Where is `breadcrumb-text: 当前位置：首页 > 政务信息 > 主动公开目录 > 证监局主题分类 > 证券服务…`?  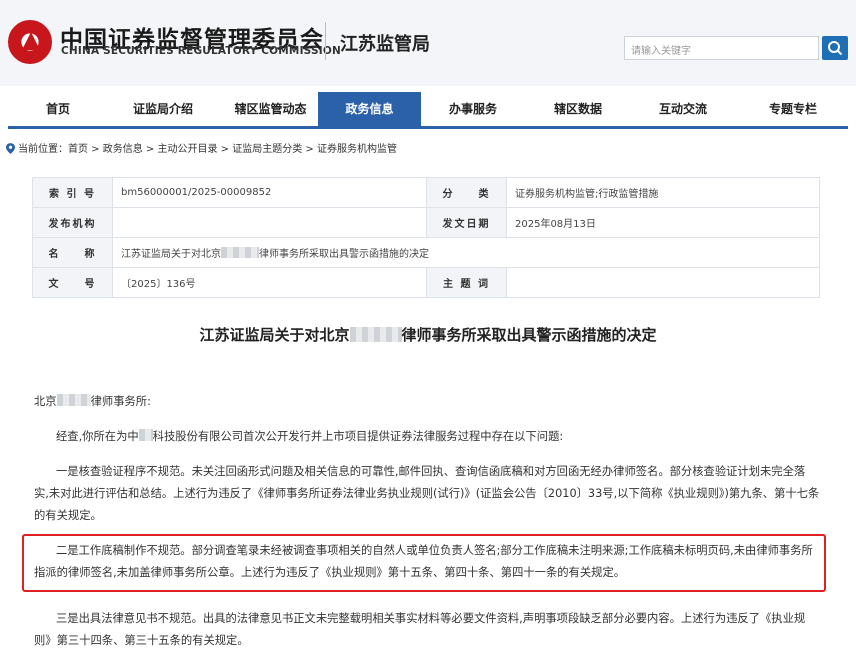
breadcrumb-text: 当前位置：首页 > 政务信息 > 主动公开目录 > 证监局主题分类 > 证券服务… is located at coordinates (207, 149).